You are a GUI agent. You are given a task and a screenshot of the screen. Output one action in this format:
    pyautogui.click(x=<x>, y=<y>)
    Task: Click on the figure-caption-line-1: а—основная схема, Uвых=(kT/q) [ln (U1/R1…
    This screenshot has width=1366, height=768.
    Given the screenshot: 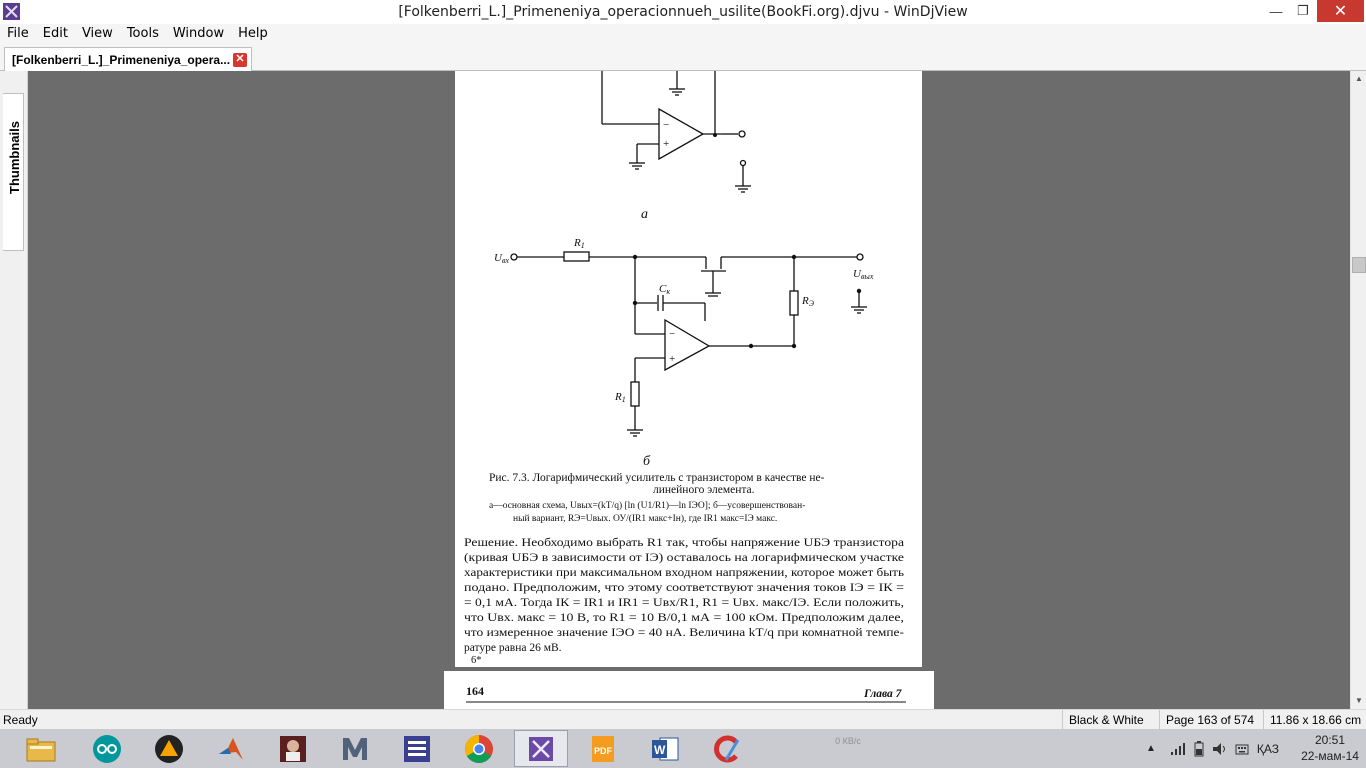 What is the action you would take?
    pyautogui.click(x=647, y=505)
    